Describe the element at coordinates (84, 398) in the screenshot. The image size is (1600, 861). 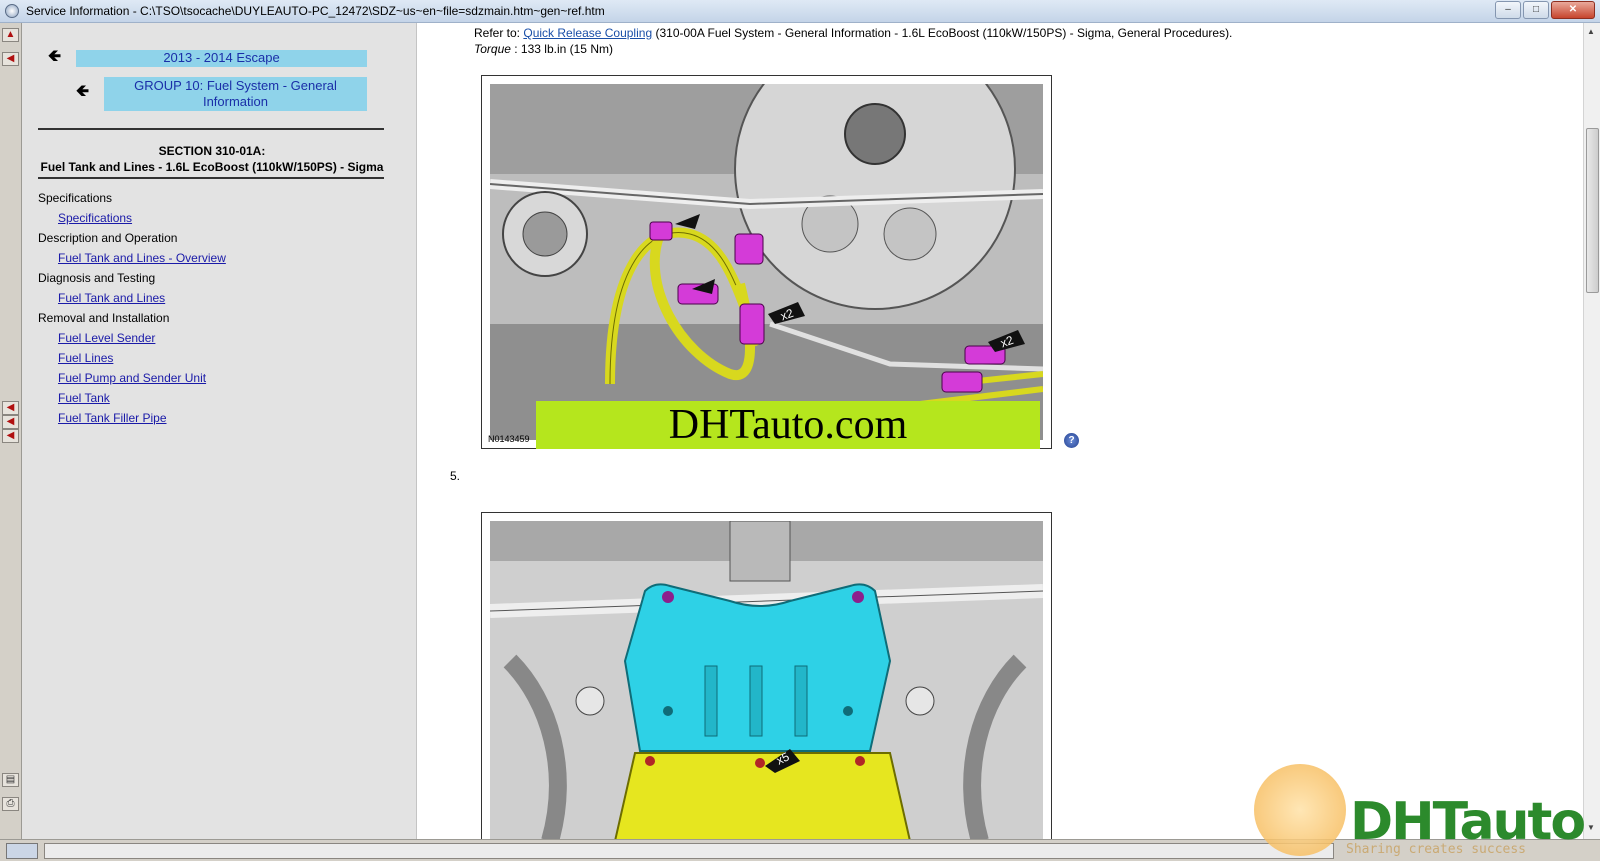
I see `link-fuel-tank: Fuel Tank` at that location.